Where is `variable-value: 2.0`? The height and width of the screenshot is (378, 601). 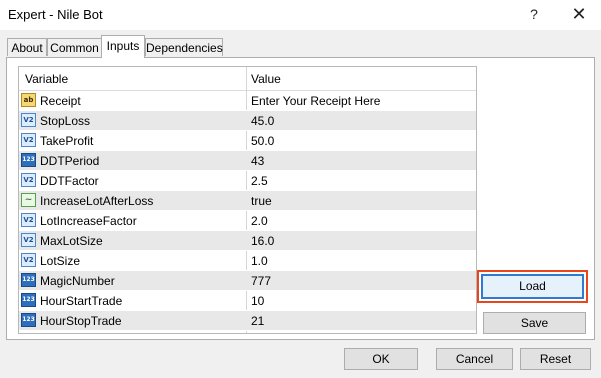
variable-value: 2.0 is located at coordinates (259, 221).